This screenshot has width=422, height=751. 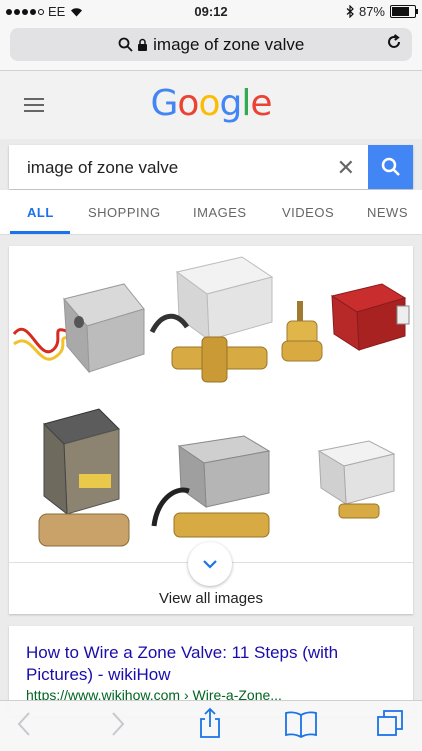 I want to click on address-bar: image of zone valve, so click(x=211, y=44).